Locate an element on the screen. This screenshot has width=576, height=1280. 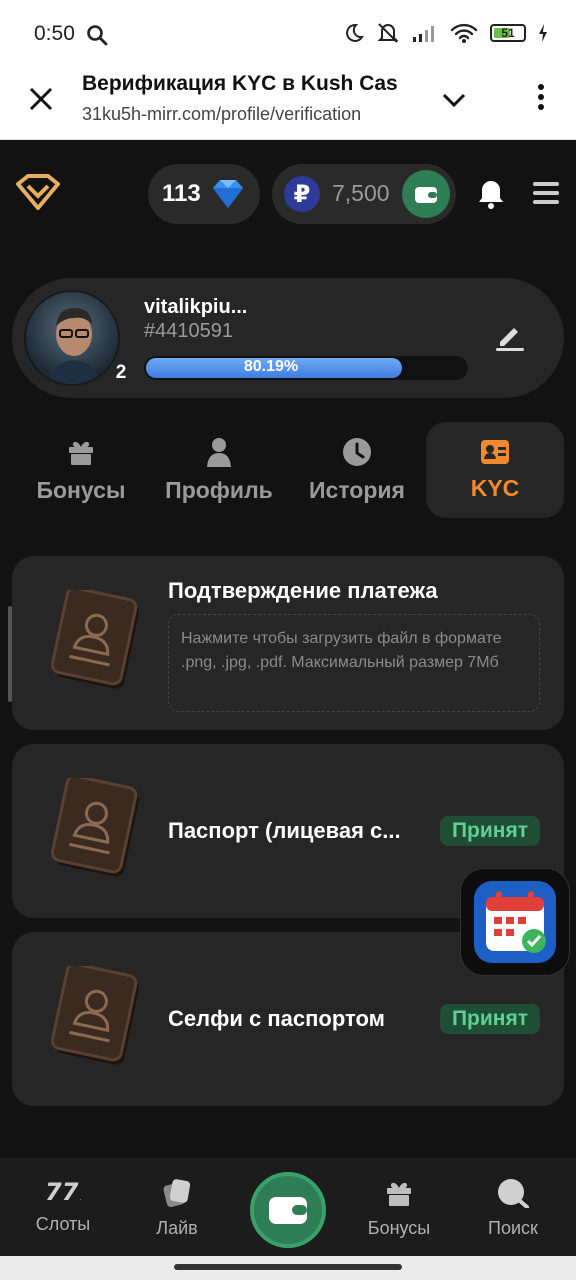
nav-wallet-button is located at coordinates (288, 1210).